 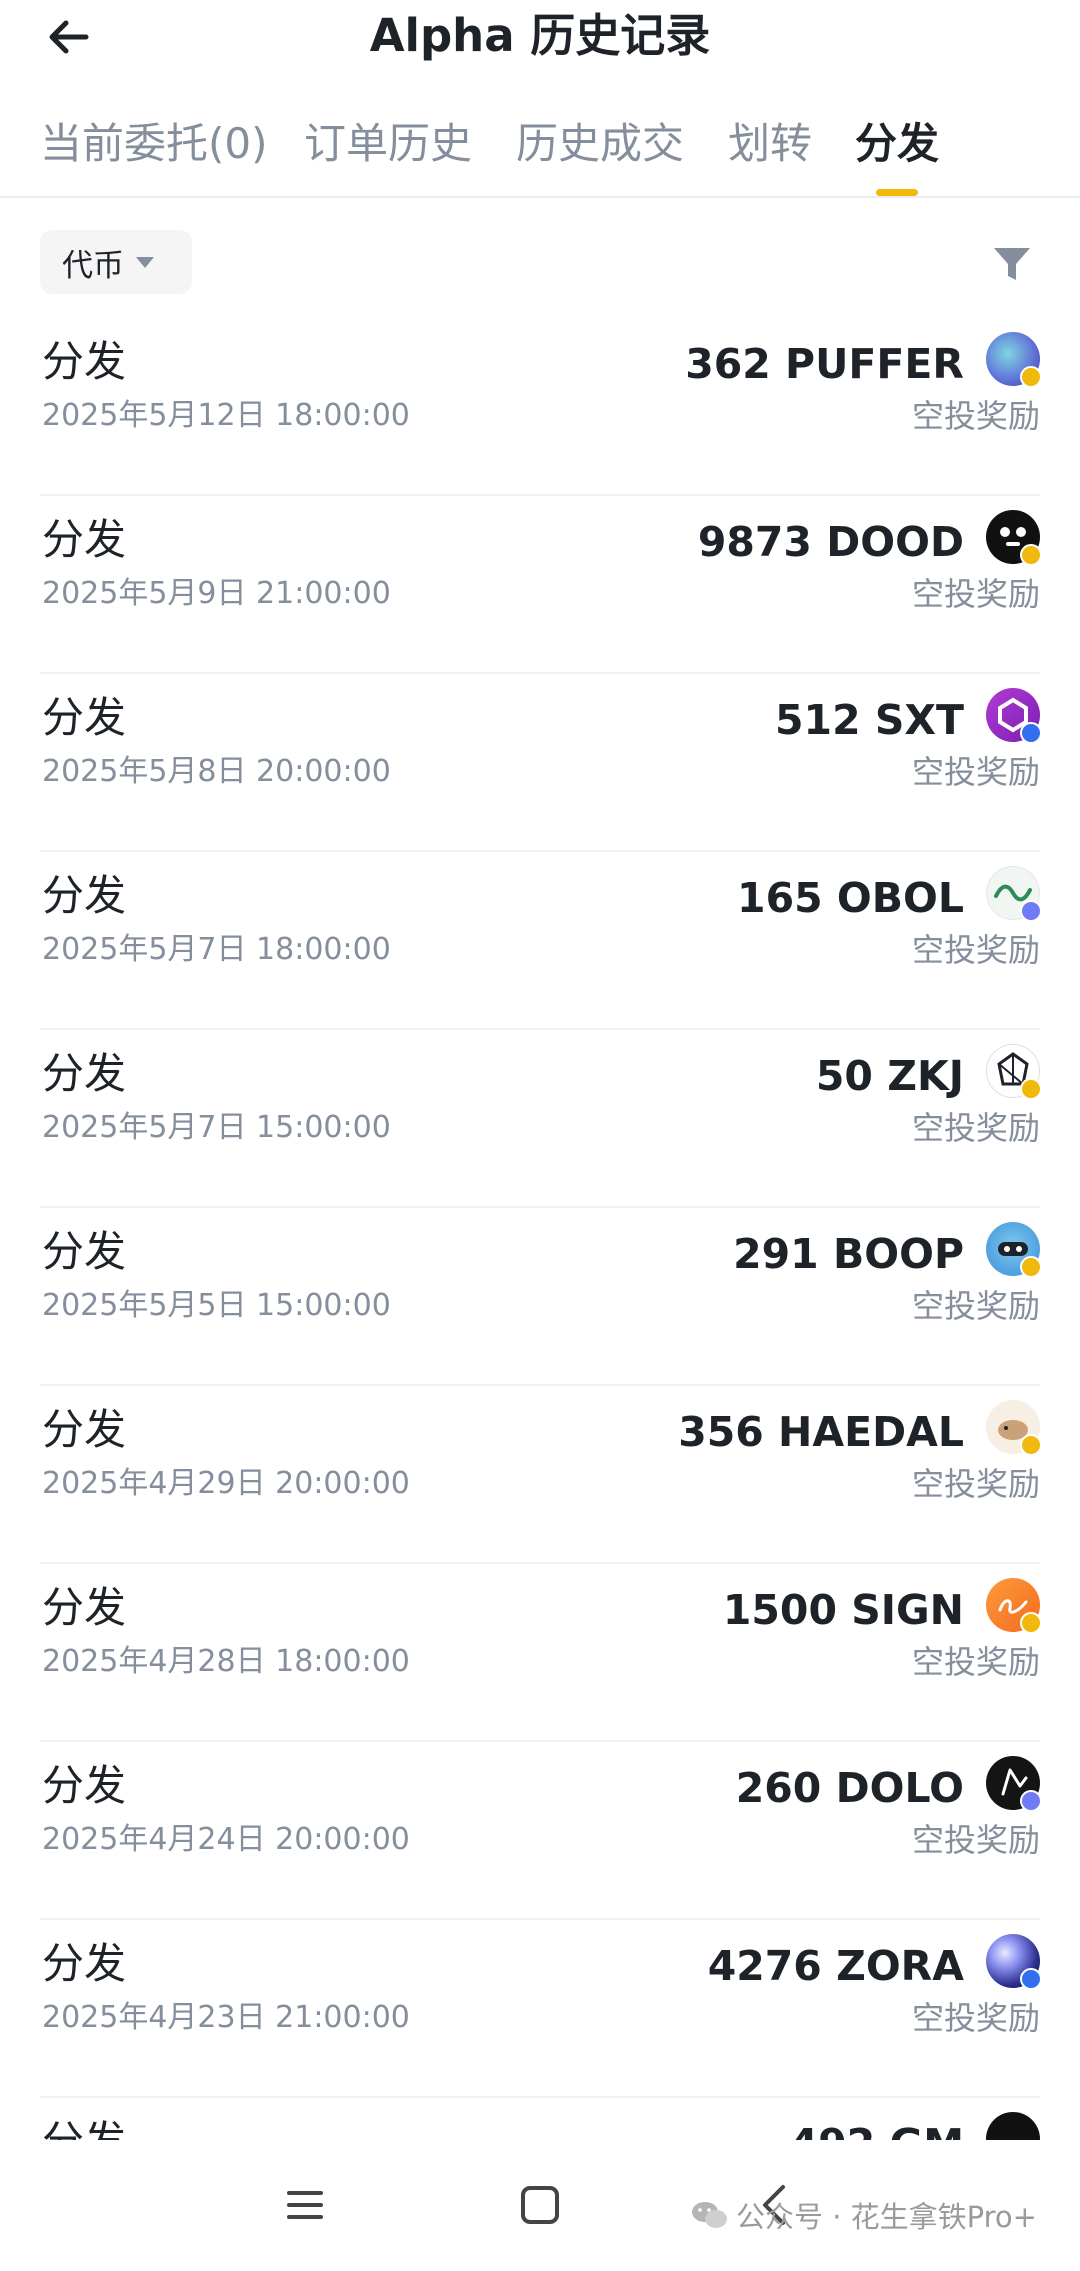 What do you see at coordinates (226, 2017) in the screenshot?
I see `record-date: 2025年4月23日 21:00:00` at bounding box center [226, 2017].